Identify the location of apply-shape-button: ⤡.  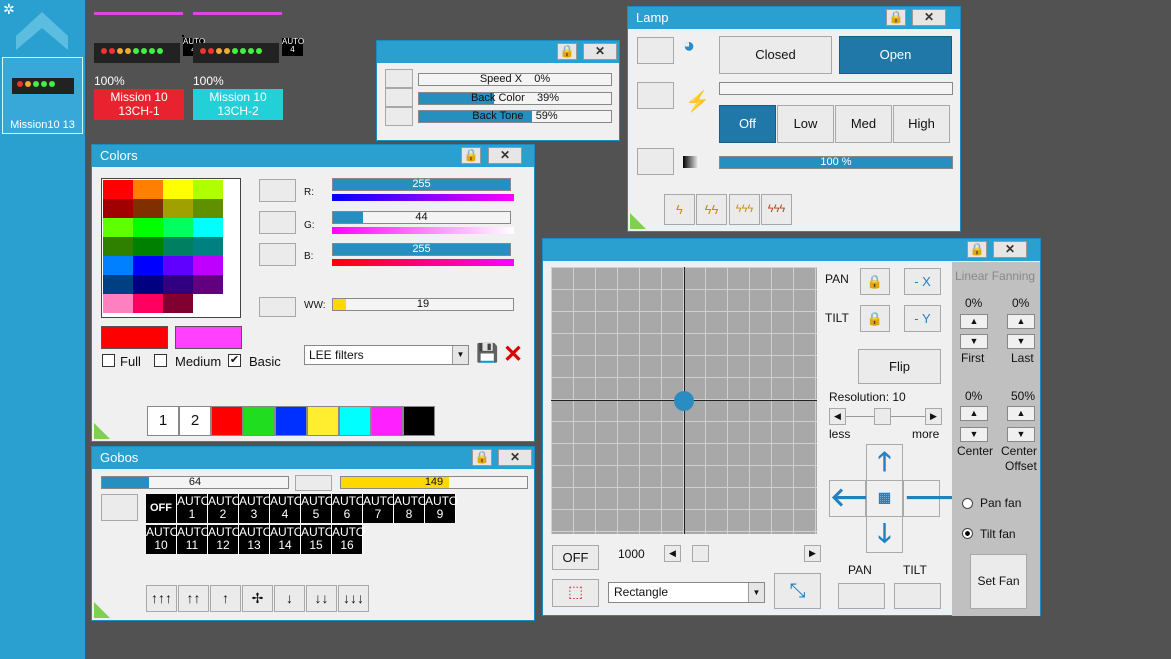
(797, 591).